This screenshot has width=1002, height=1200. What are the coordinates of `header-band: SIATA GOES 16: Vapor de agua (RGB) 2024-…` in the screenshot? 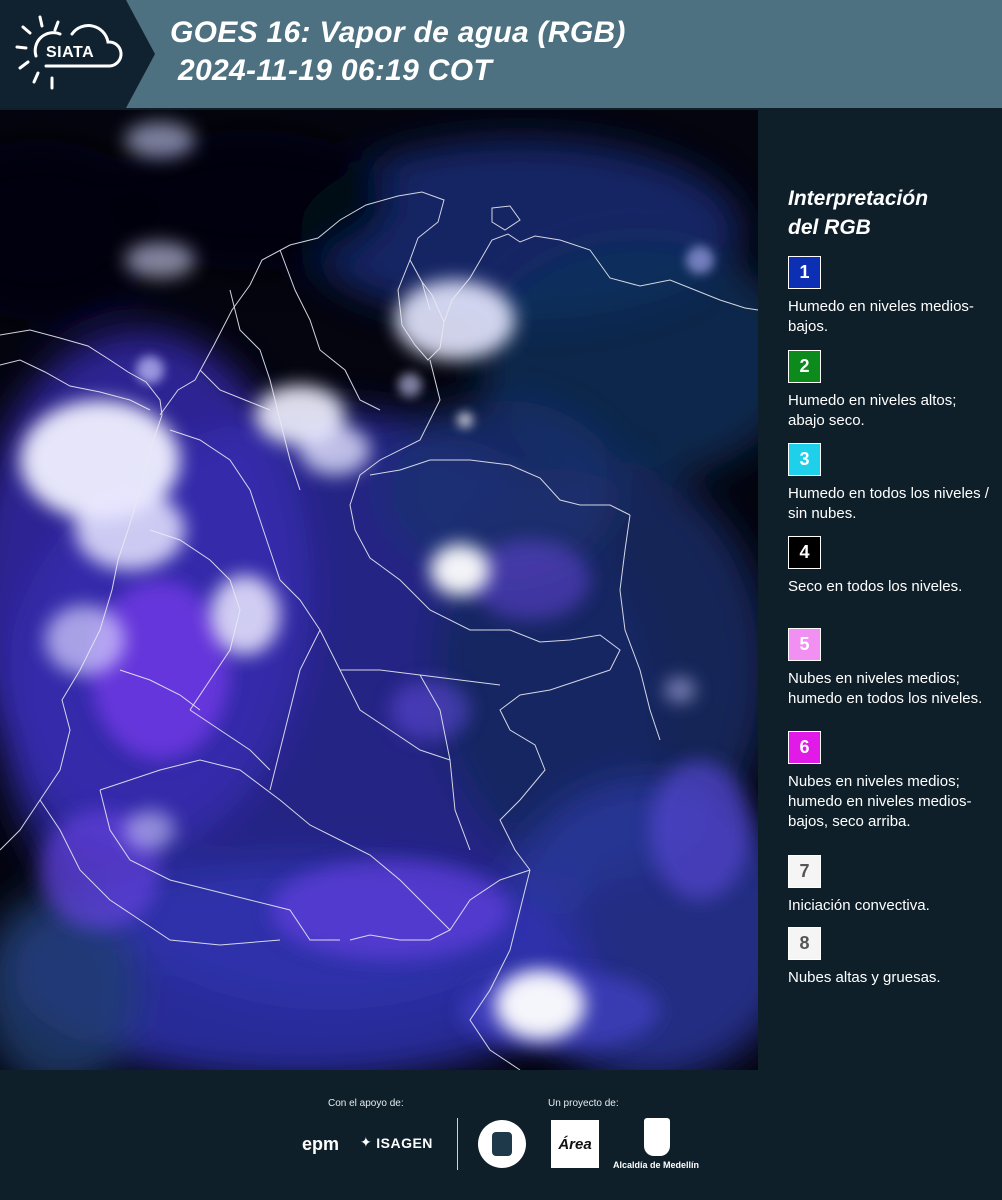 It's located at (501, 54).